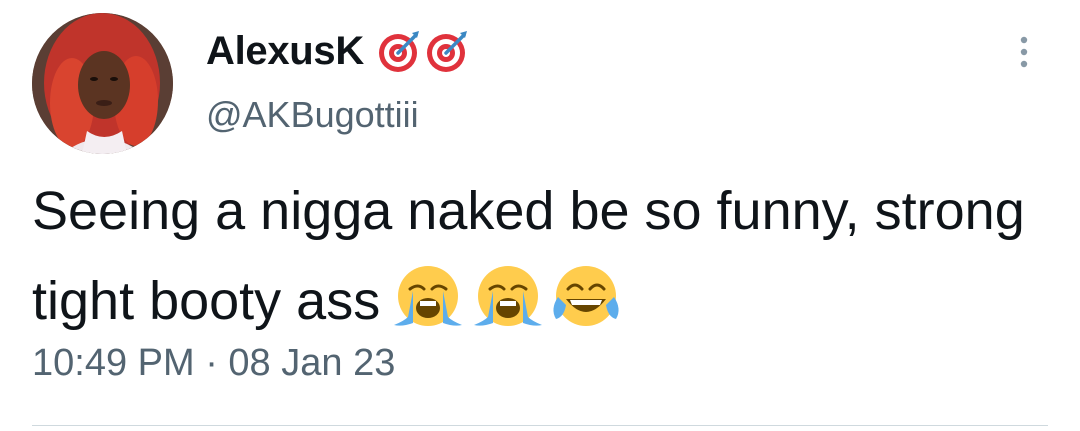 This screenshot has width=1080, height=431. I want to click on avatar, so click(102, 83).